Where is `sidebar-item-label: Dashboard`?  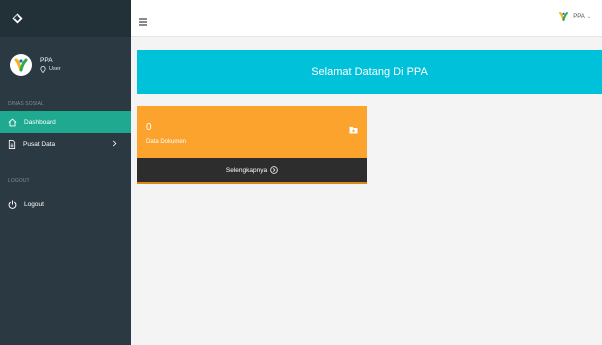
sidebar-item-label: Dashboard is located at coordinates (40, 122).